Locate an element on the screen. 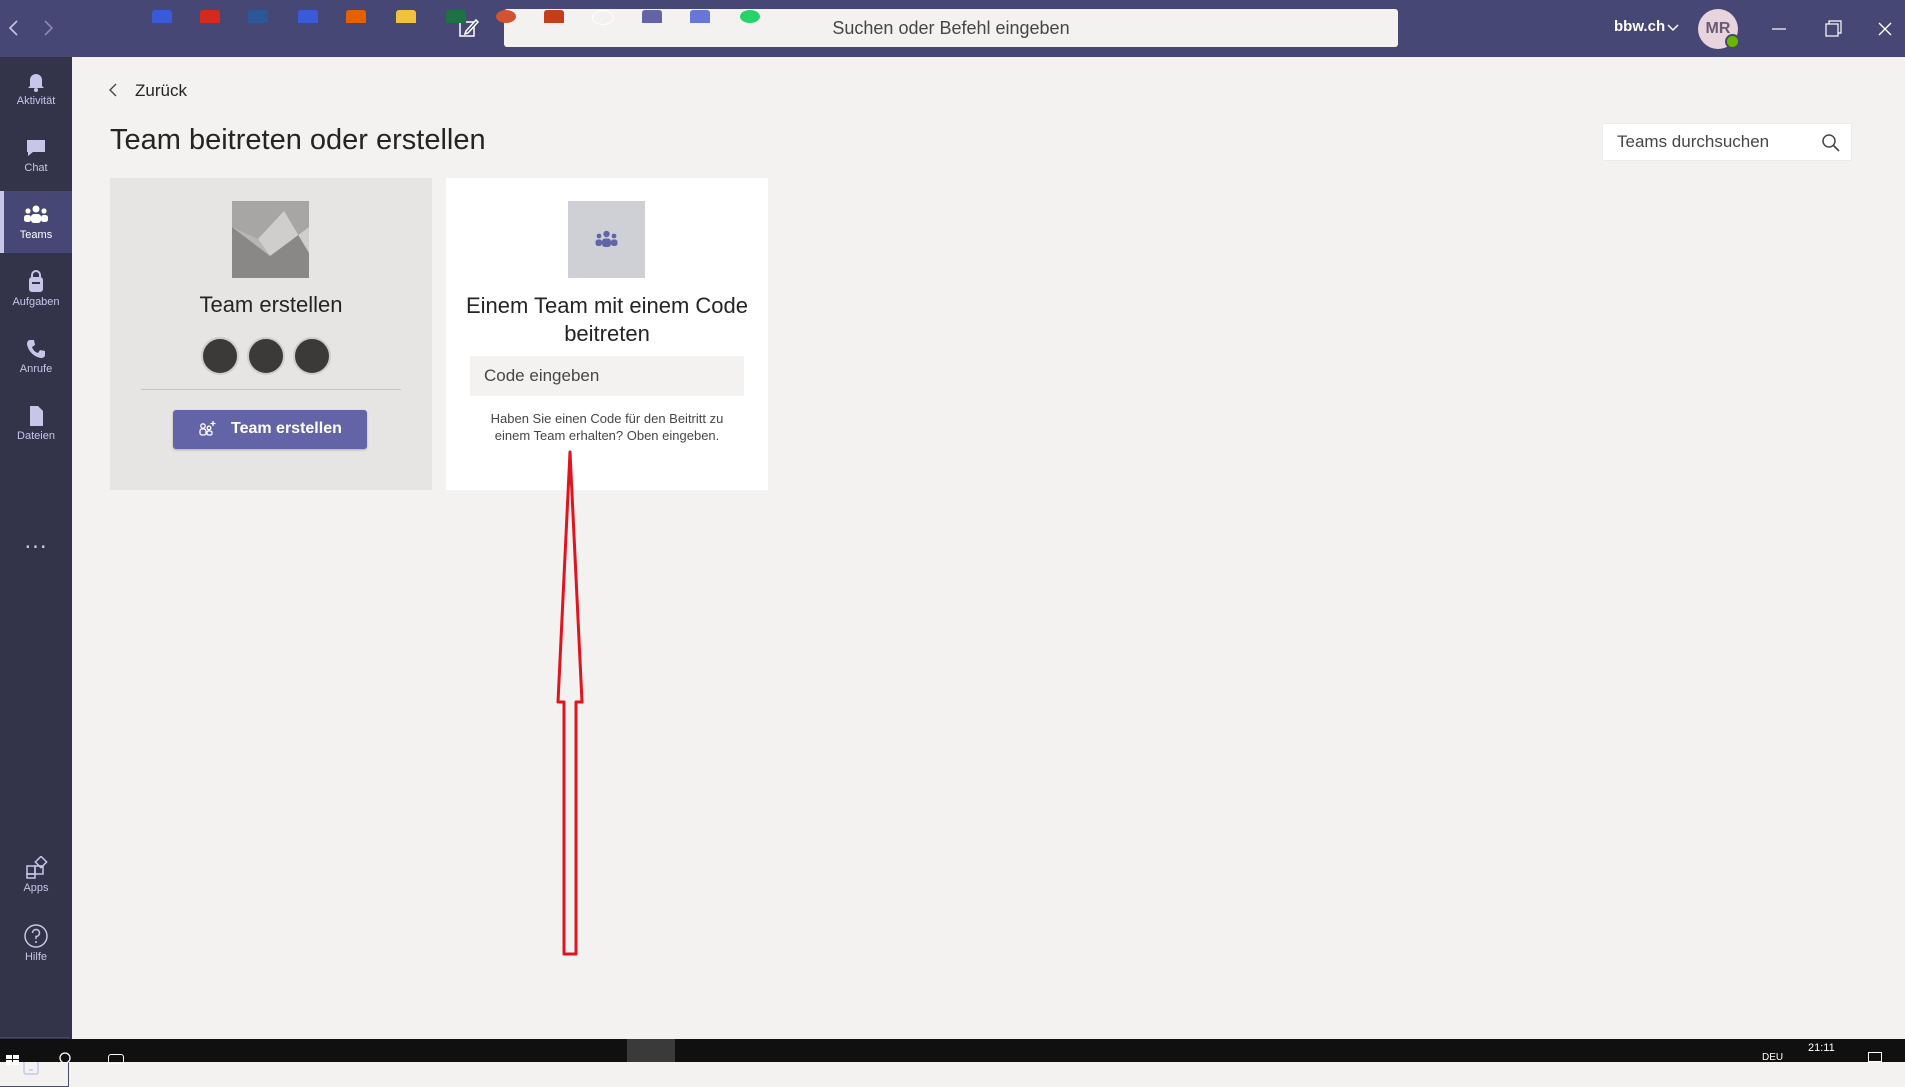 Image resolution: width=1905 pixels, height=1087 pixels. rail-label: Aufgaben is located at coordinates (36, 302).